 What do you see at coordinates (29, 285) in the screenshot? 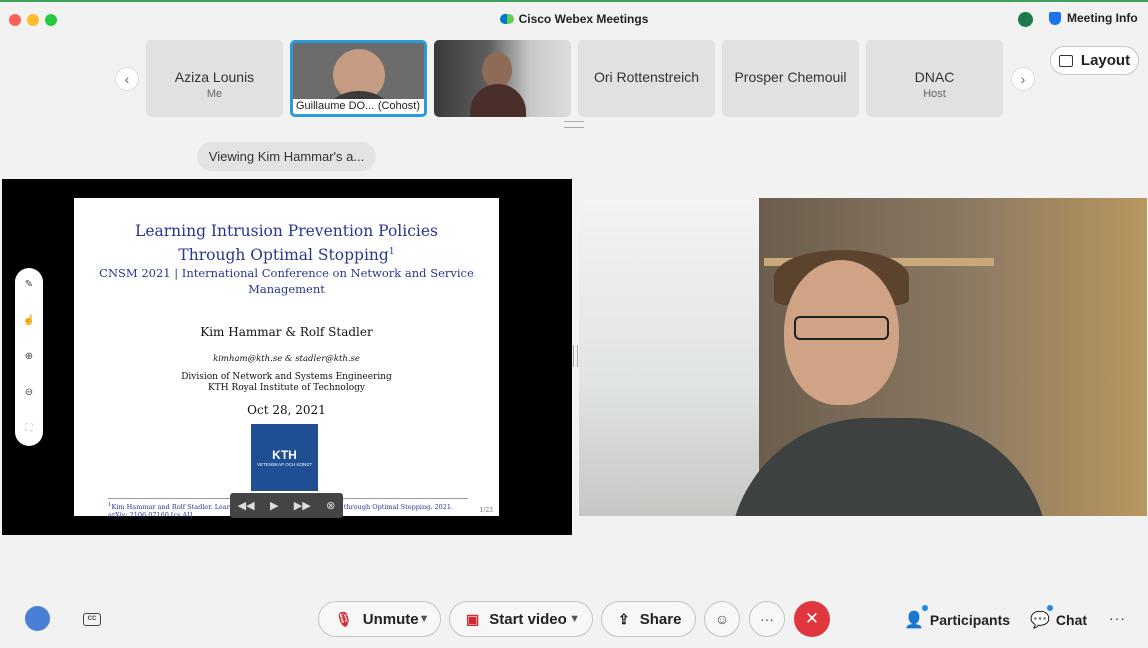
I see `annotate-pen-icon: ✎` at bounding box center [29, 285].